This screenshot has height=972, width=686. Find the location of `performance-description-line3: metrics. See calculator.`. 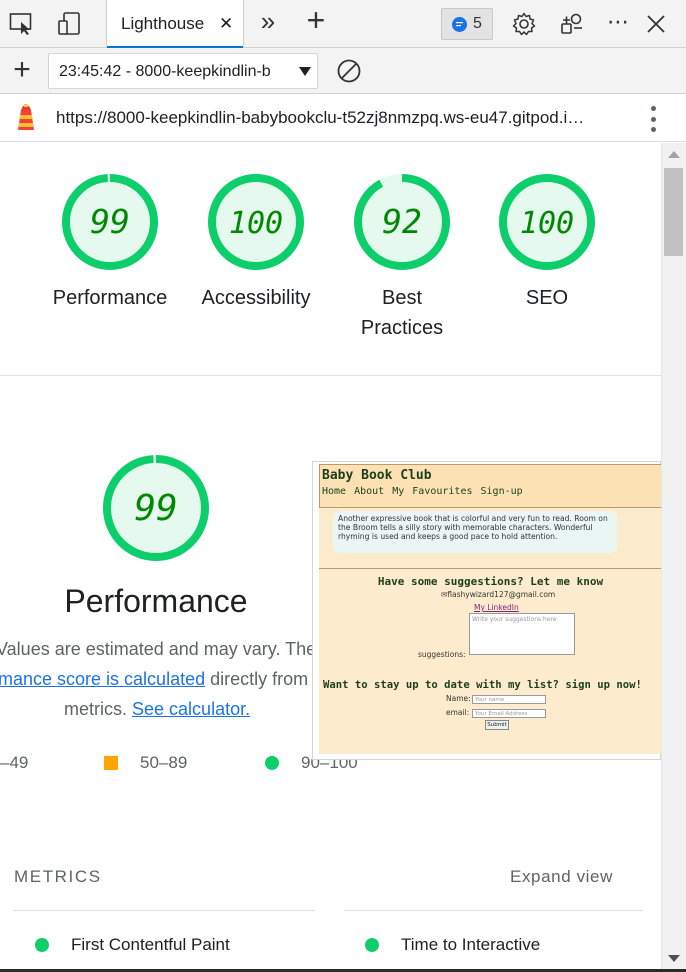

performance-description-line3: metrics. See calculator. is located at coordinates (157, 709).